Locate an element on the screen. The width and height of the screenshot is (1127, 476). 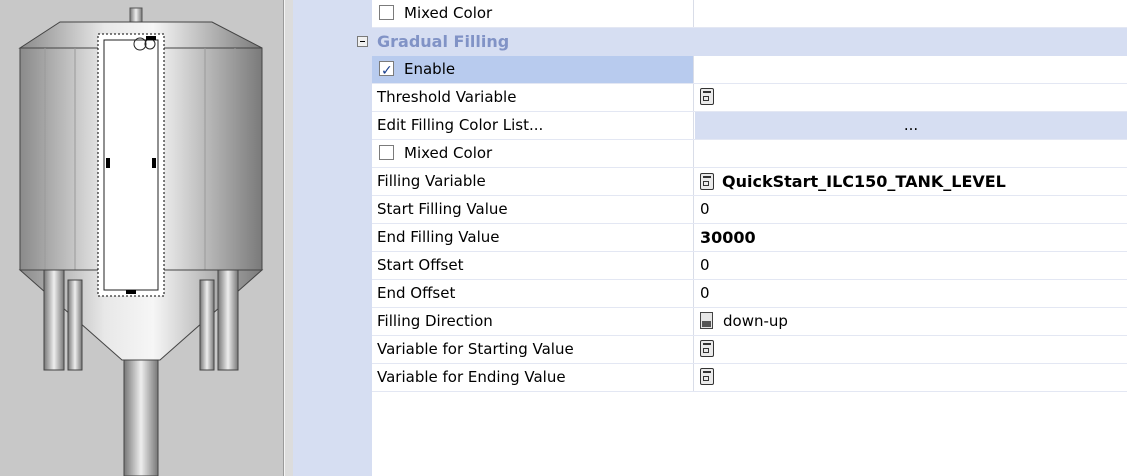
variable-ending-value-field is located at coordinates (911, 377).